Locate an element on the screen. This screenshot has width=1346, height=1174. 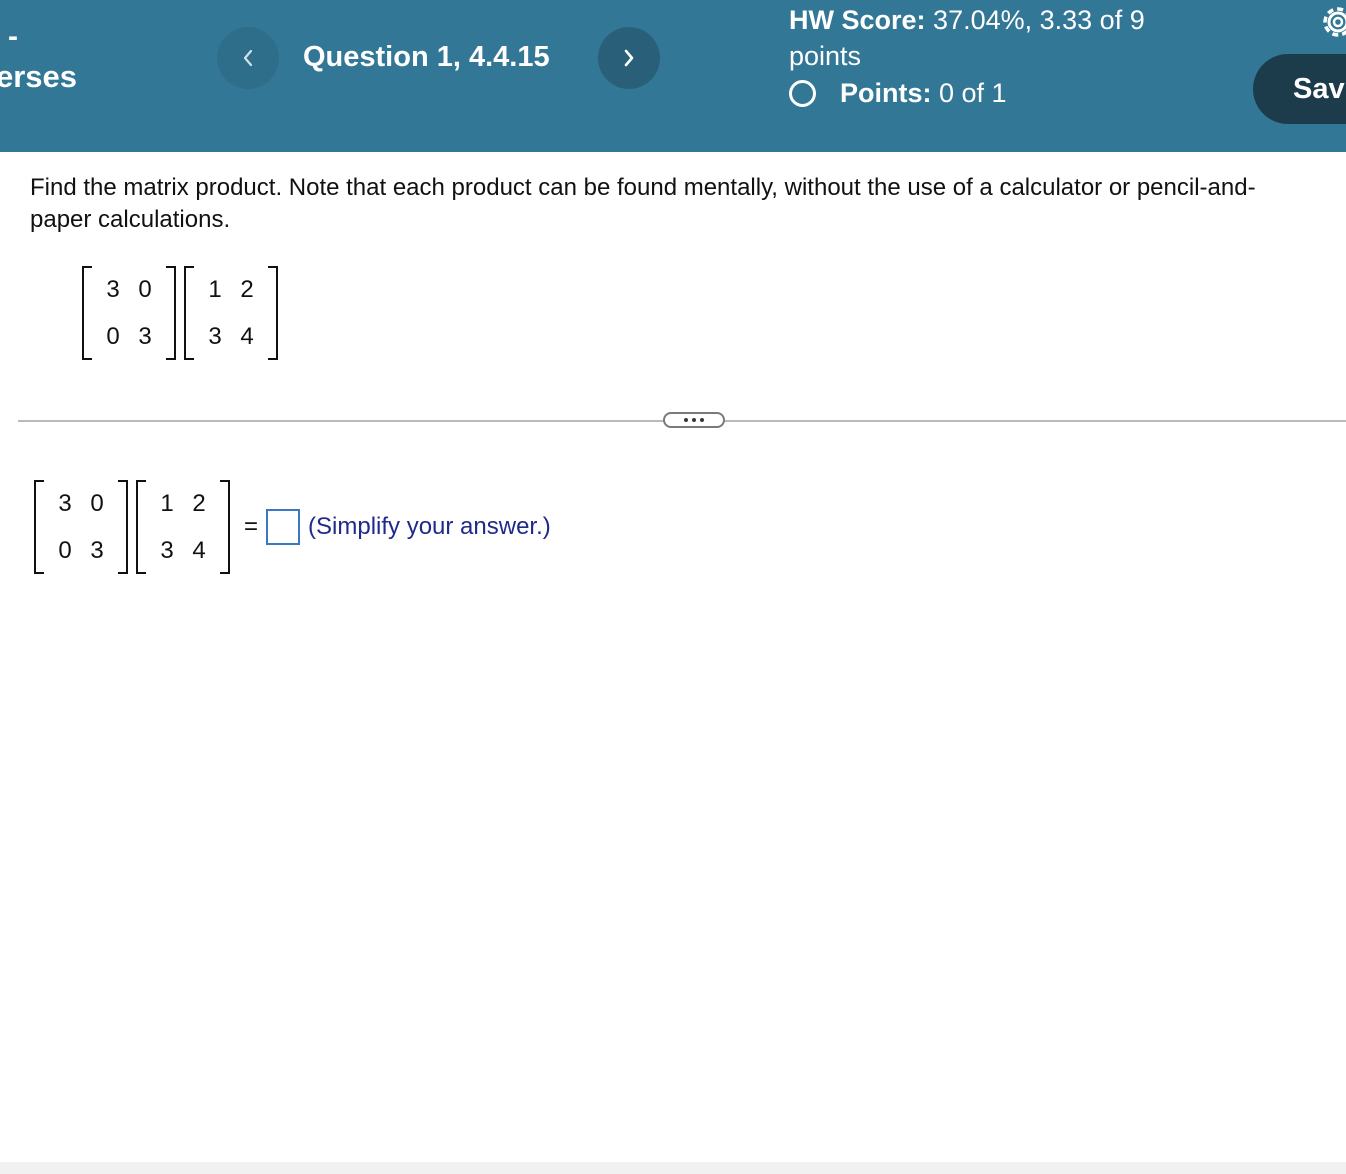
ellipsis-icon is located at coordinates (694, 420).